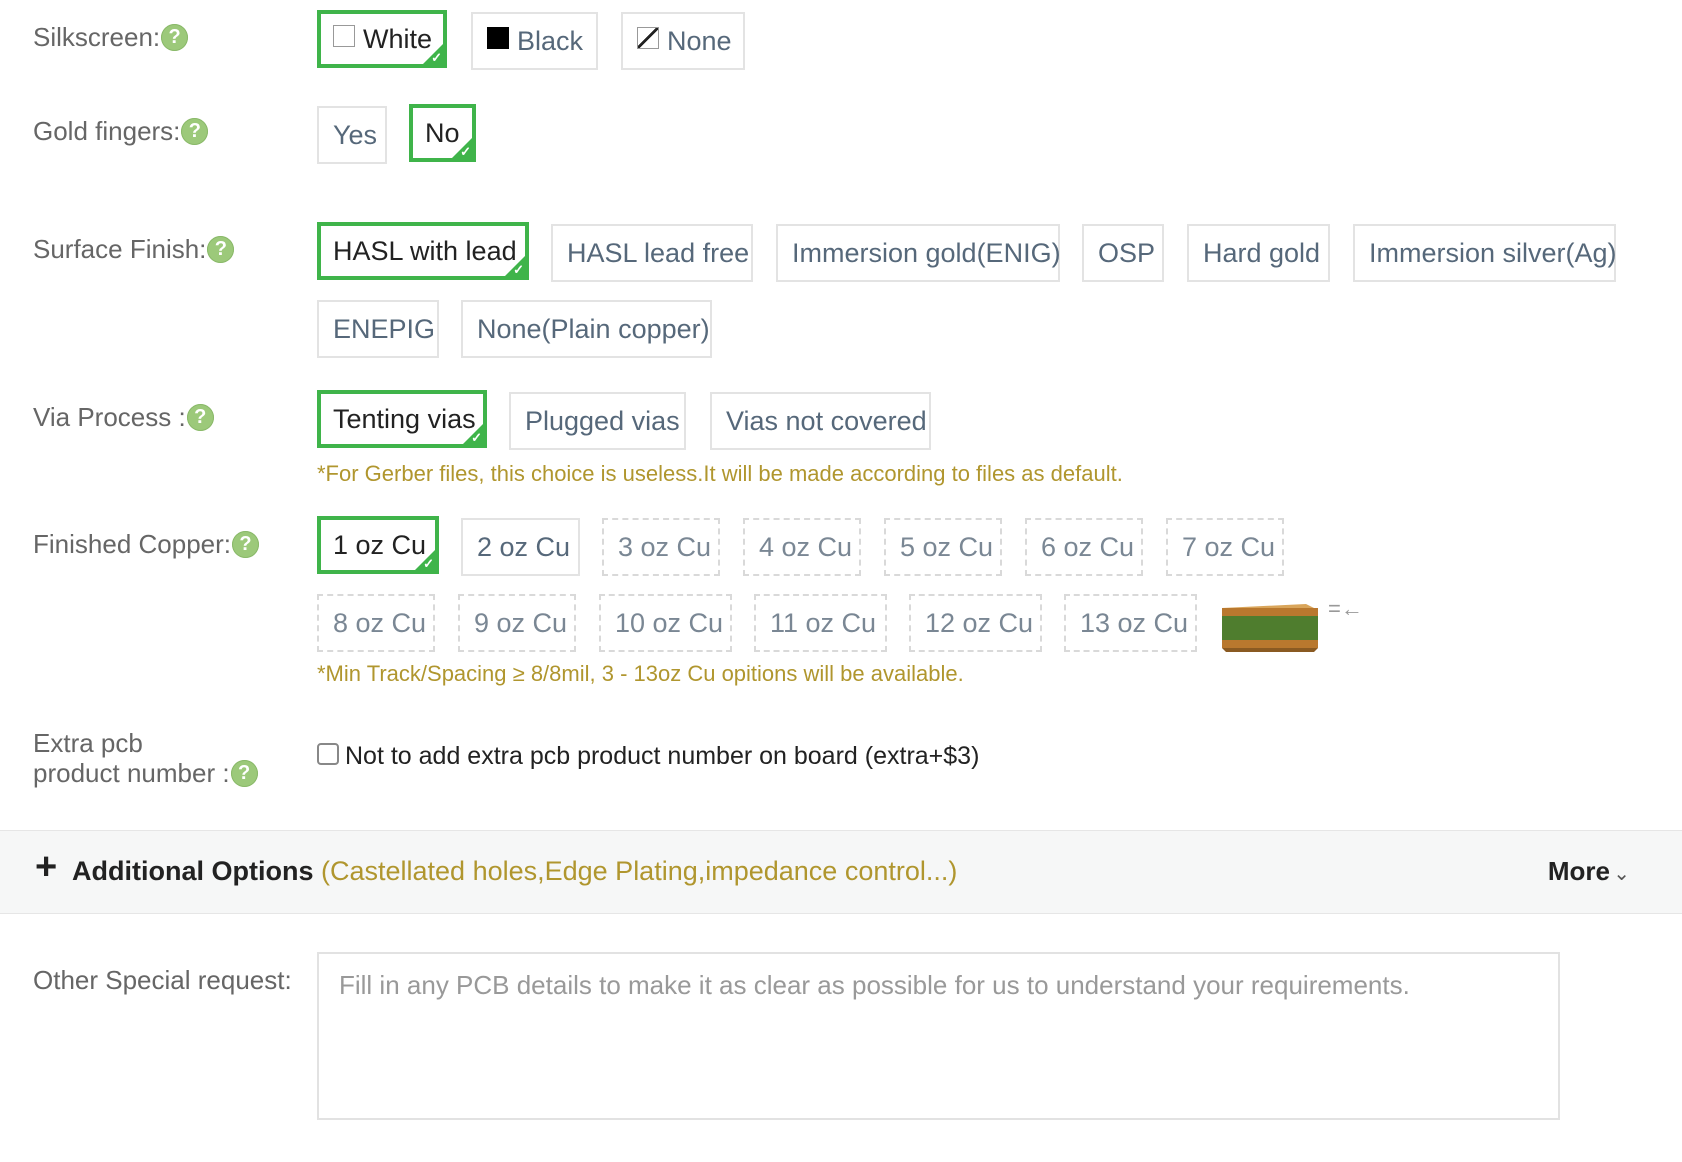 This screenshot has width=1682, height=1162. I want to click on copper-option-13oz: 13 oz Cu, so click(1130, 623).